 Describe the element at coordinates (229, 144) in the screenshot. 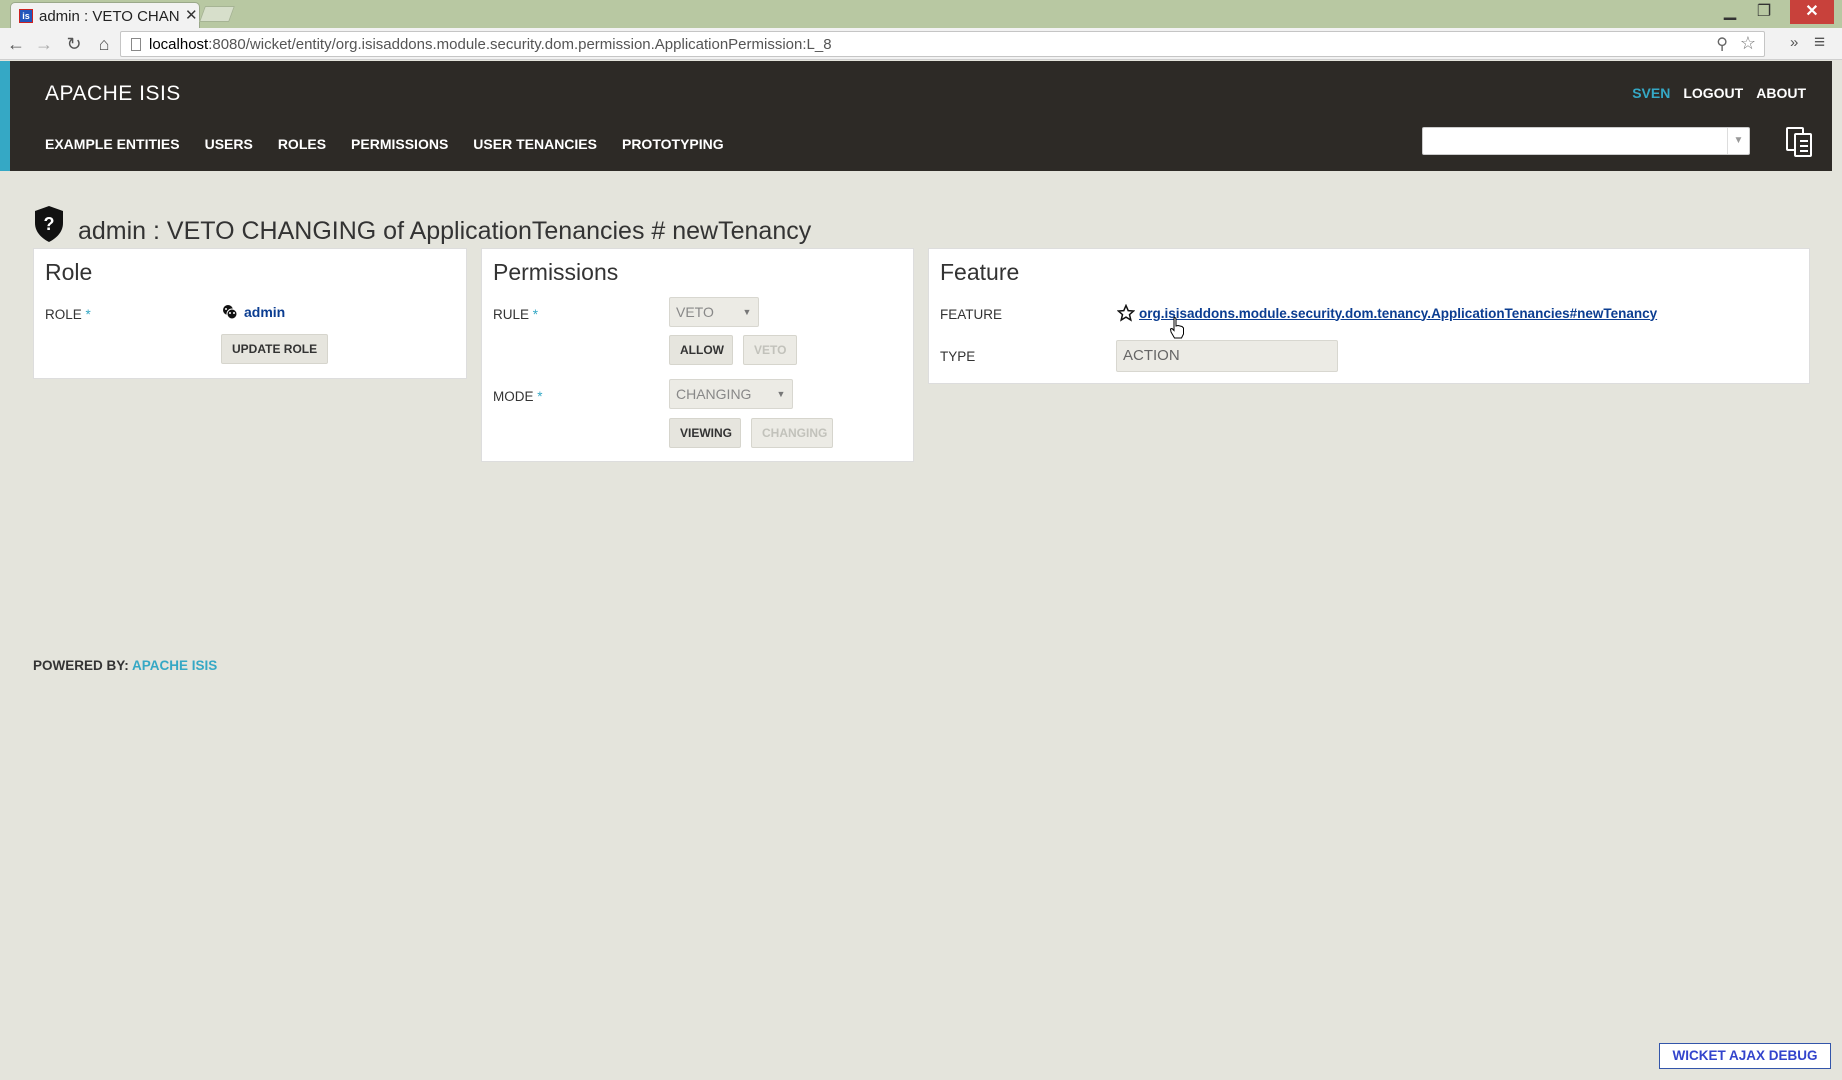

I see `nav-users: USERS` at that location.